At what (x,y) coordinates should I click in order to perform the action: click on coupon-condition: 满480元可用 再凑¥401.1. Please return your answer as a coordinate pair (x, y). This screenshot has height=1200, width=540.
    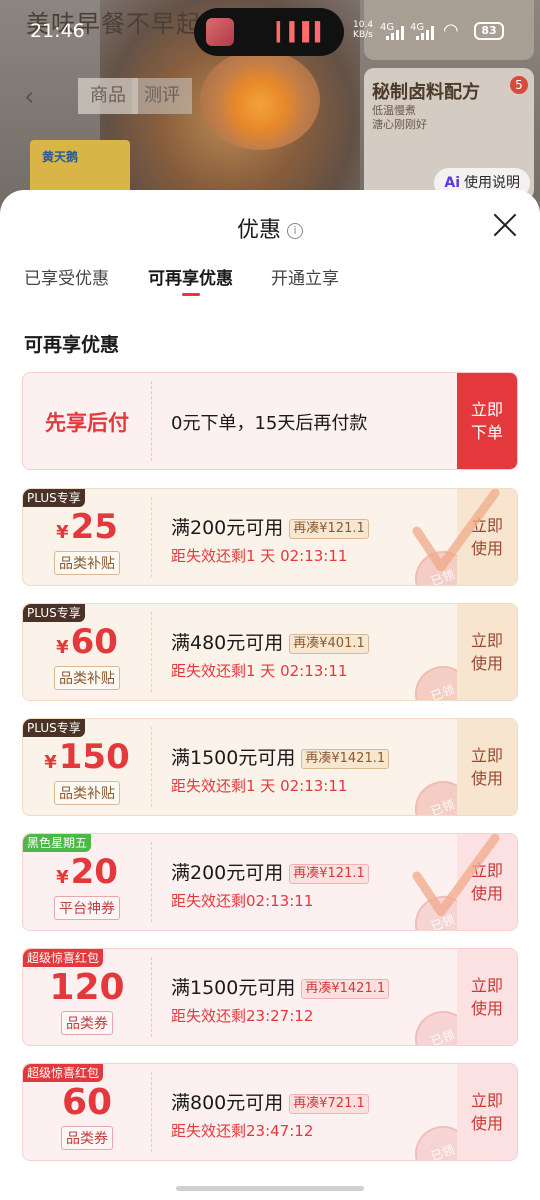
    Looking at the image, I should click on (270, 641).